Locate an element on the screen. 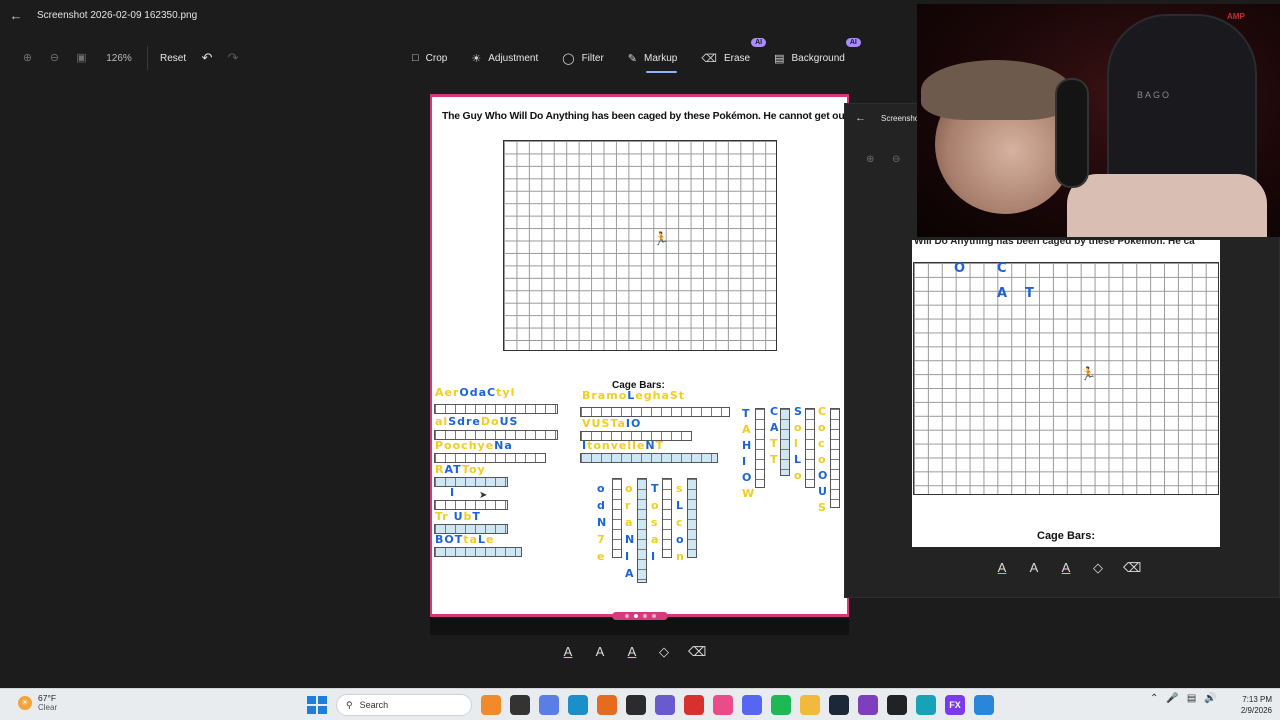  windows-start-icon is located at coordinates (316, 705).